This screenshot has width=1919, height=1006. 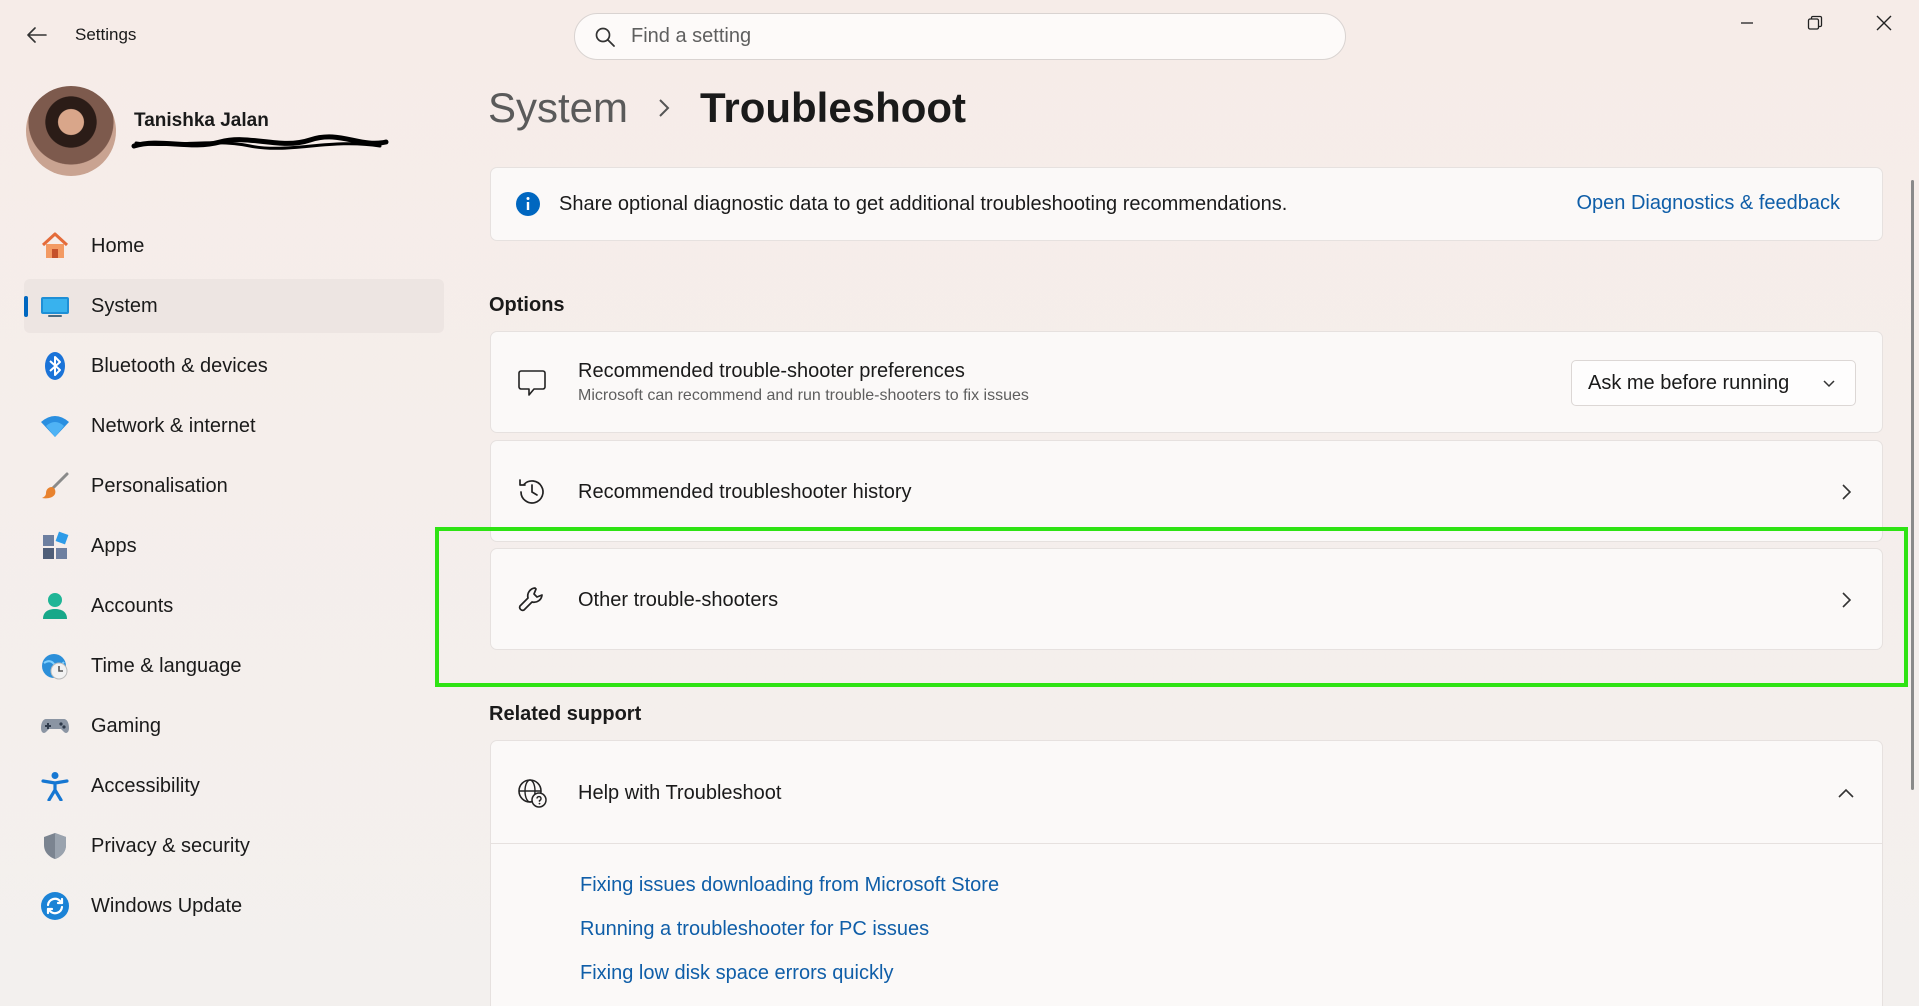 I want to click on search-input, so click(x=971, y=36).